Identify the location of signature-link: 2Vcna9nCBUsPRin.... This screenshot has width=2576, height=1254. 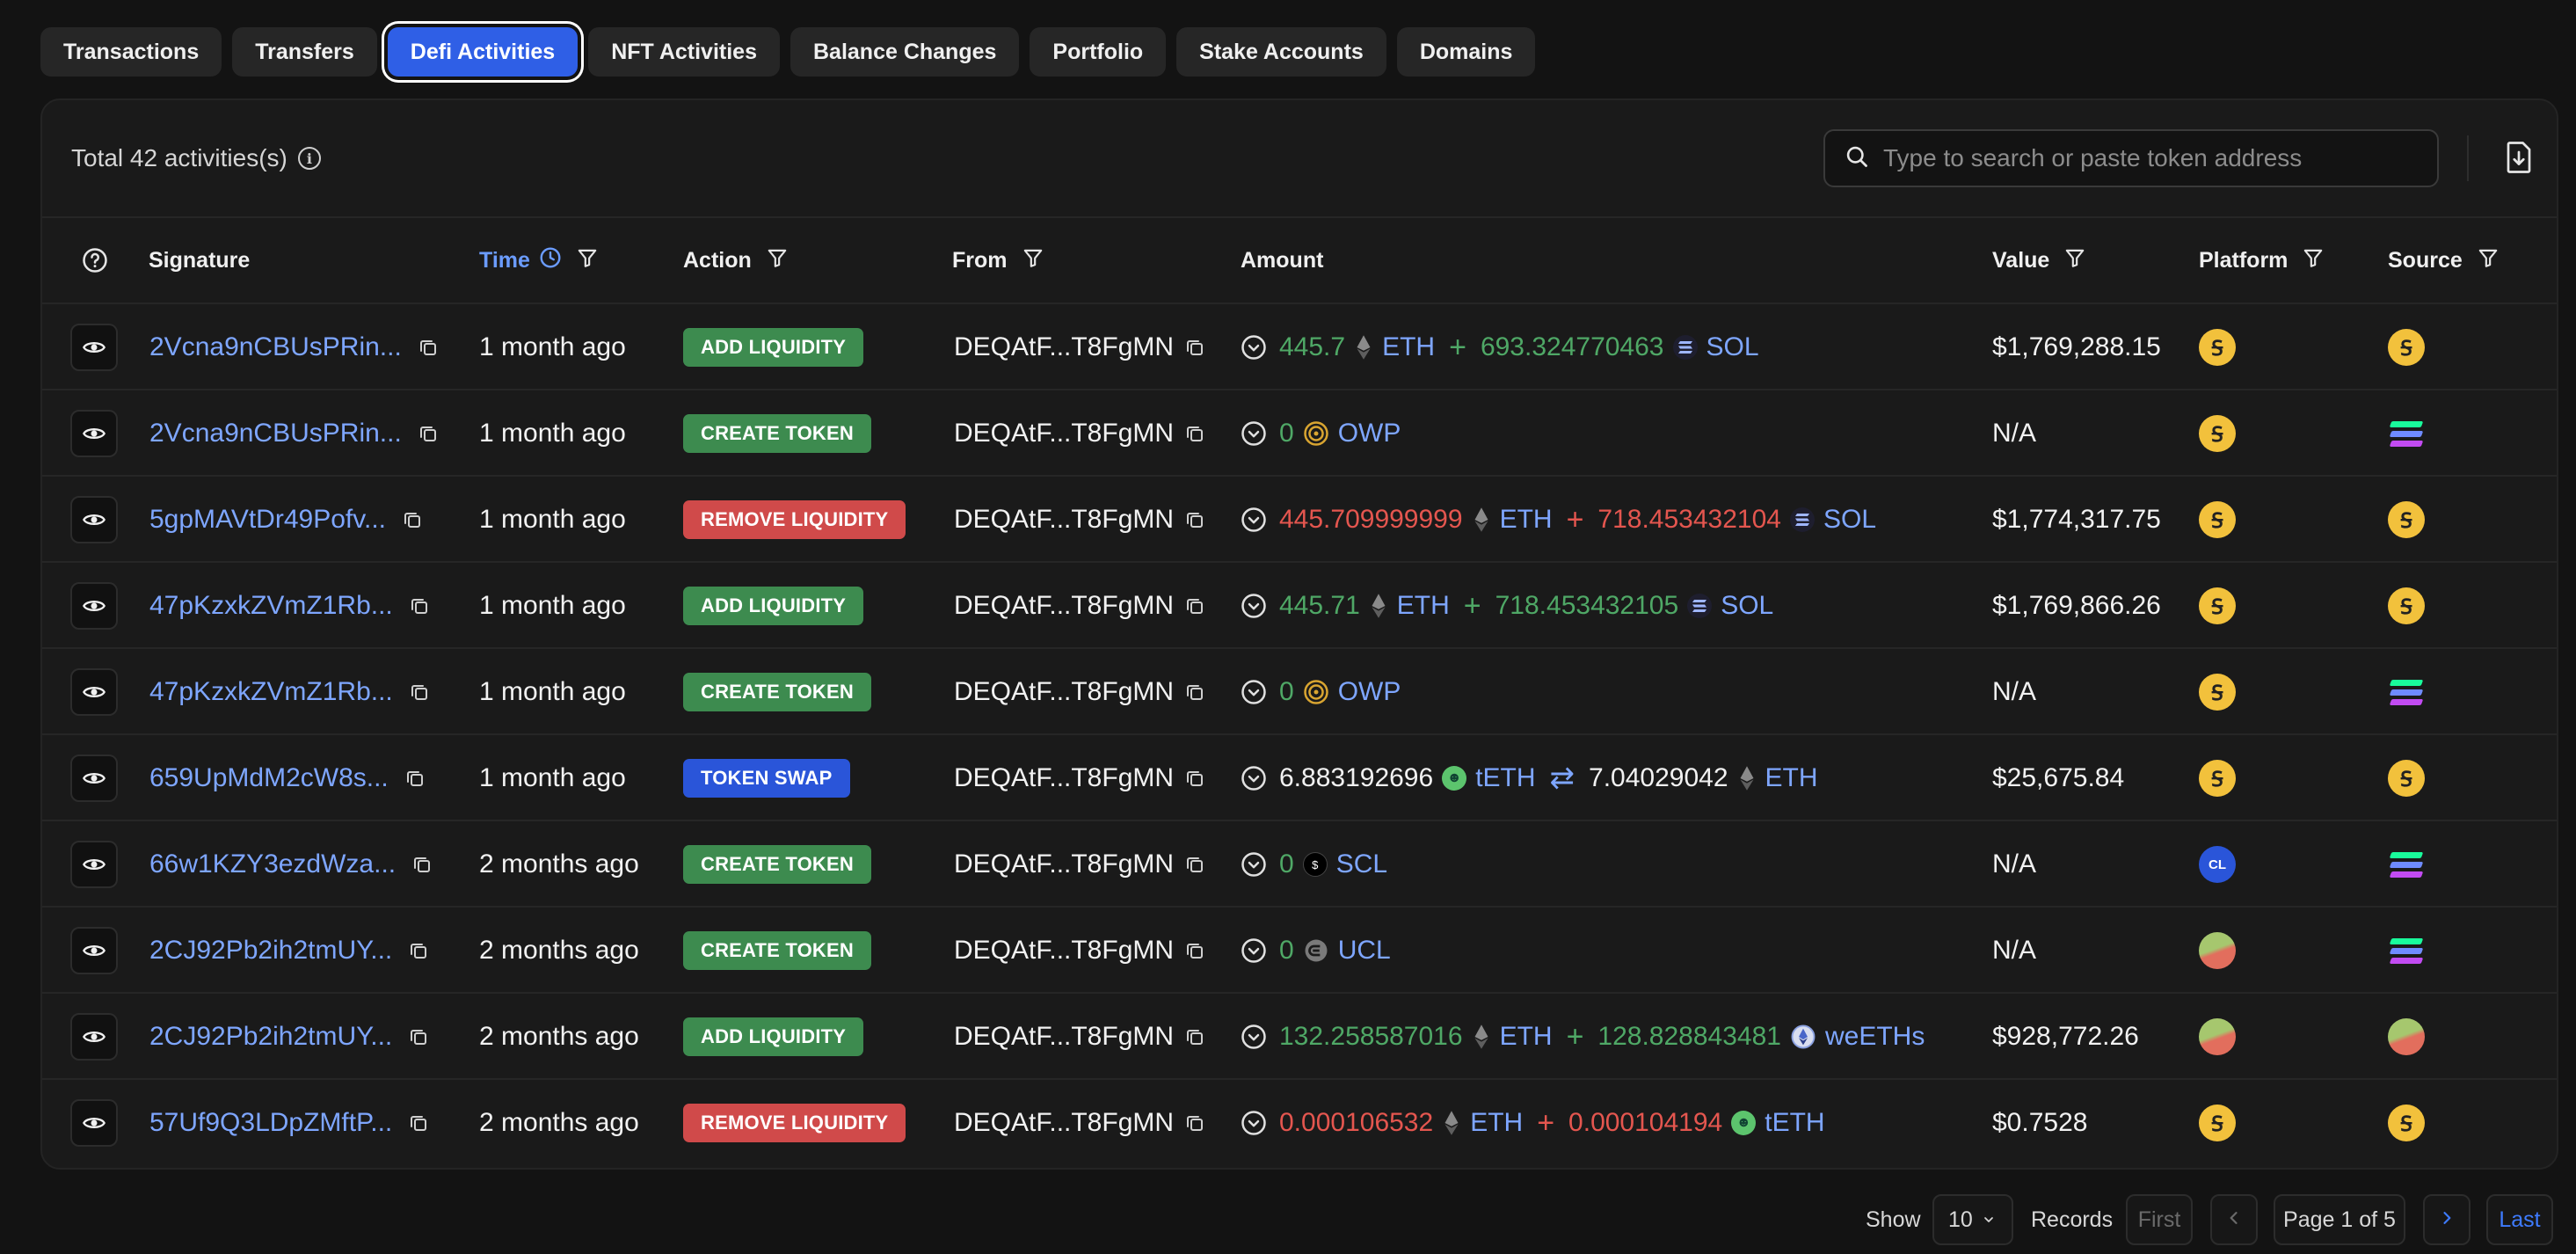
(275, 347).